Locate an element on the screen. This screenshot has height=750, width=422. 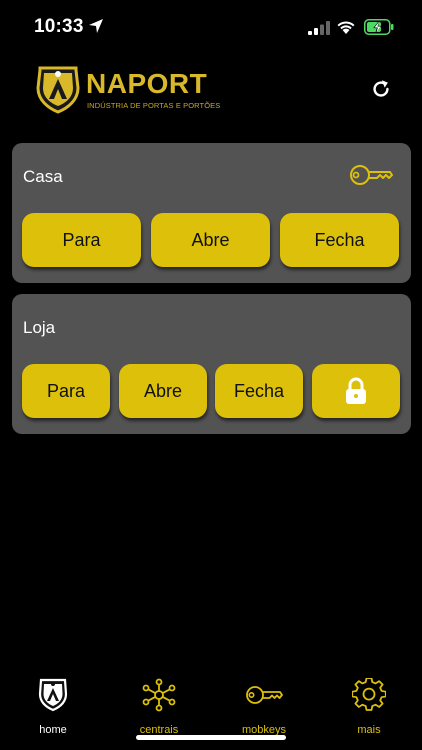
wifi-icon is located at coordinates (346, 27).